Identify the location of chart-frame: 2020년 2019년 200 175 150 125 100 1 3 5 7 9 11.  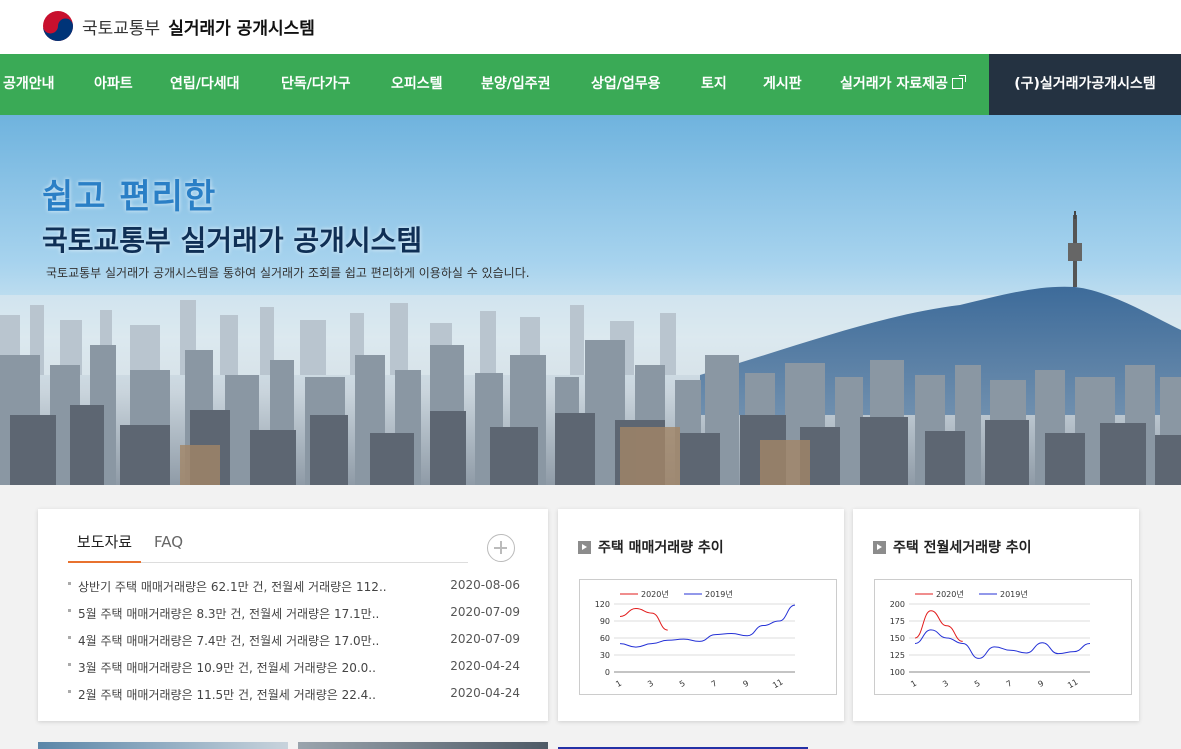
(1003, 637).